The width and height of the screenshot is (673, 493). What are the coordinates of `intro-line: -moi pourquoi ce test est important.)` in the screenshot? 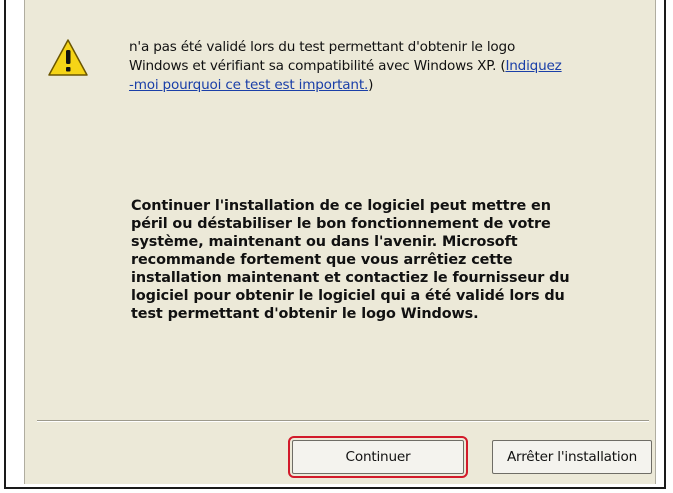 It's located at (394, 85).